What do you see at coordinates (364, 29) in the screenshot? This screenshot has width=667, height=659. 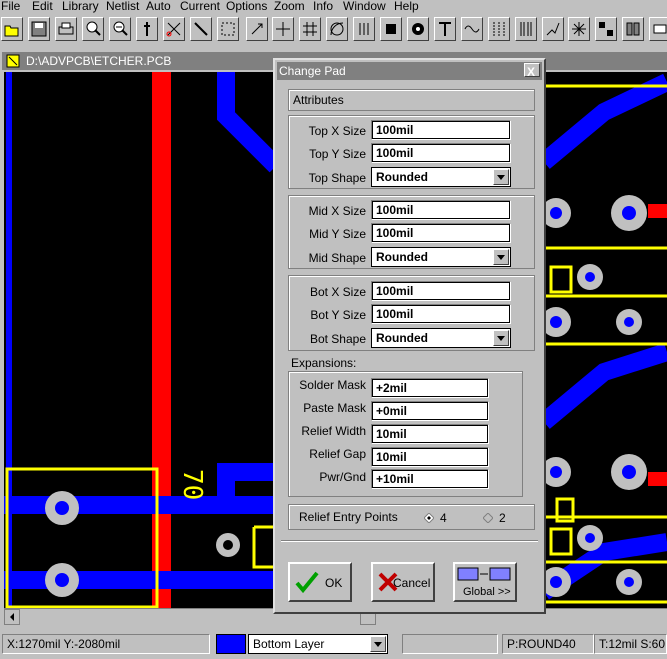 I see `line-icon` at bounding box center [364, 29].